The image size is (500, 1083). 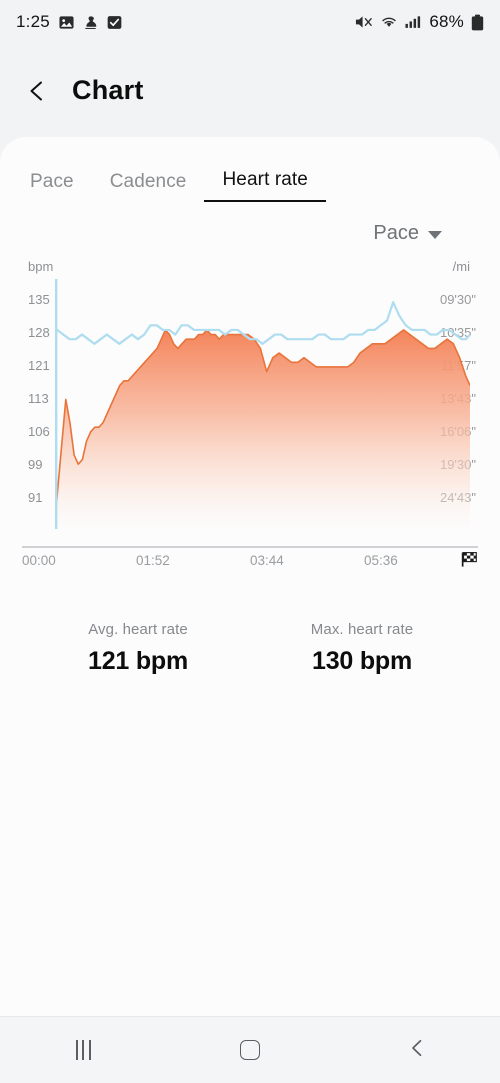 I want to click on mute-icon, so click(x=364, y=22).